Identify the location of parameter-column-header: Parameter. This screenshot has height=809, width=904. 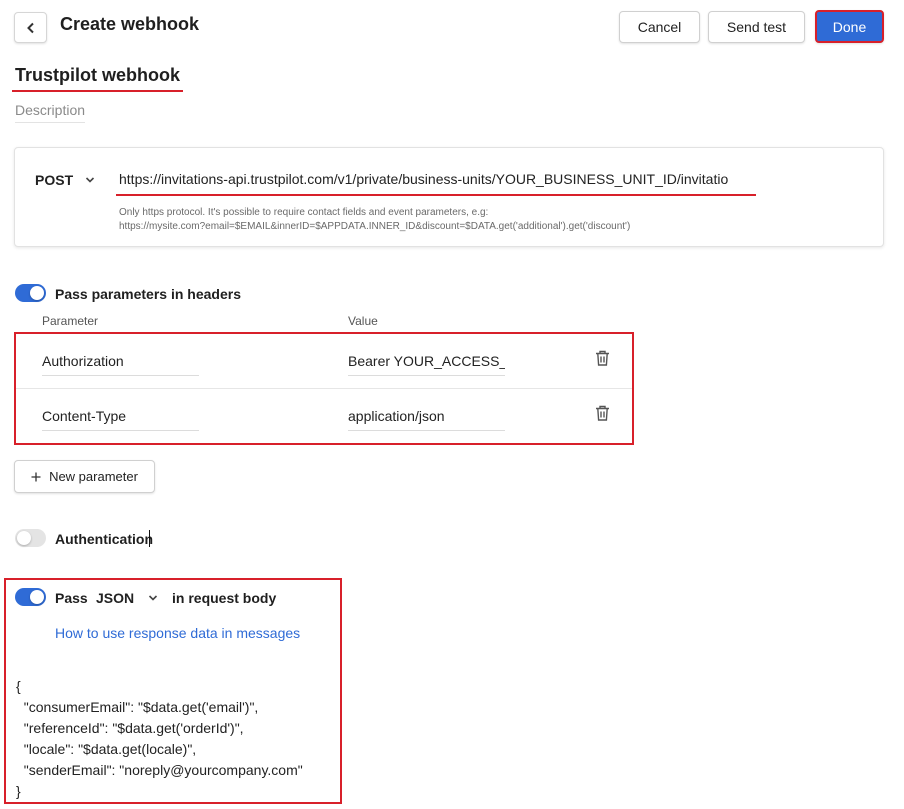
(70, 321).